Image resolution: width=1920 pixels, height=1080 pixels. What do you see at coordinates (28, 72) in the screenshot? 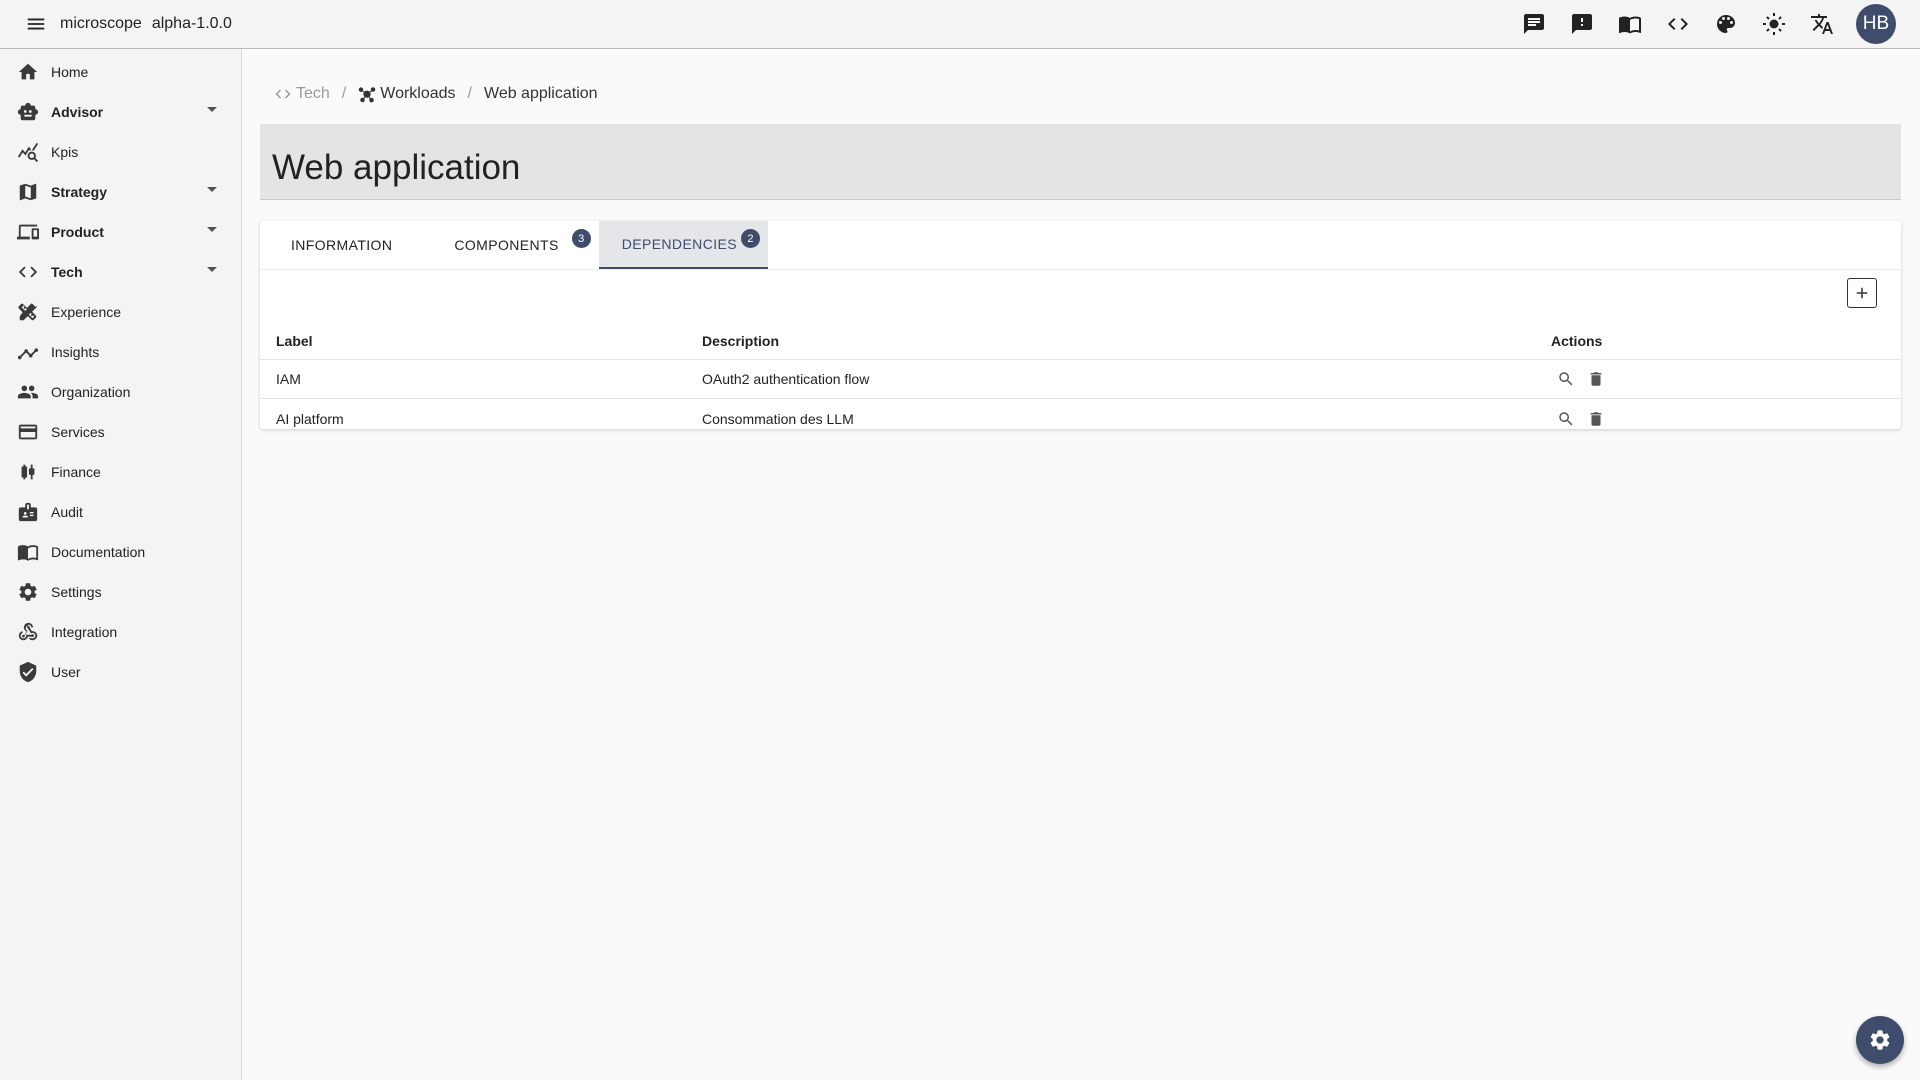
I see `home-icon` at bounding box center [28, 72].